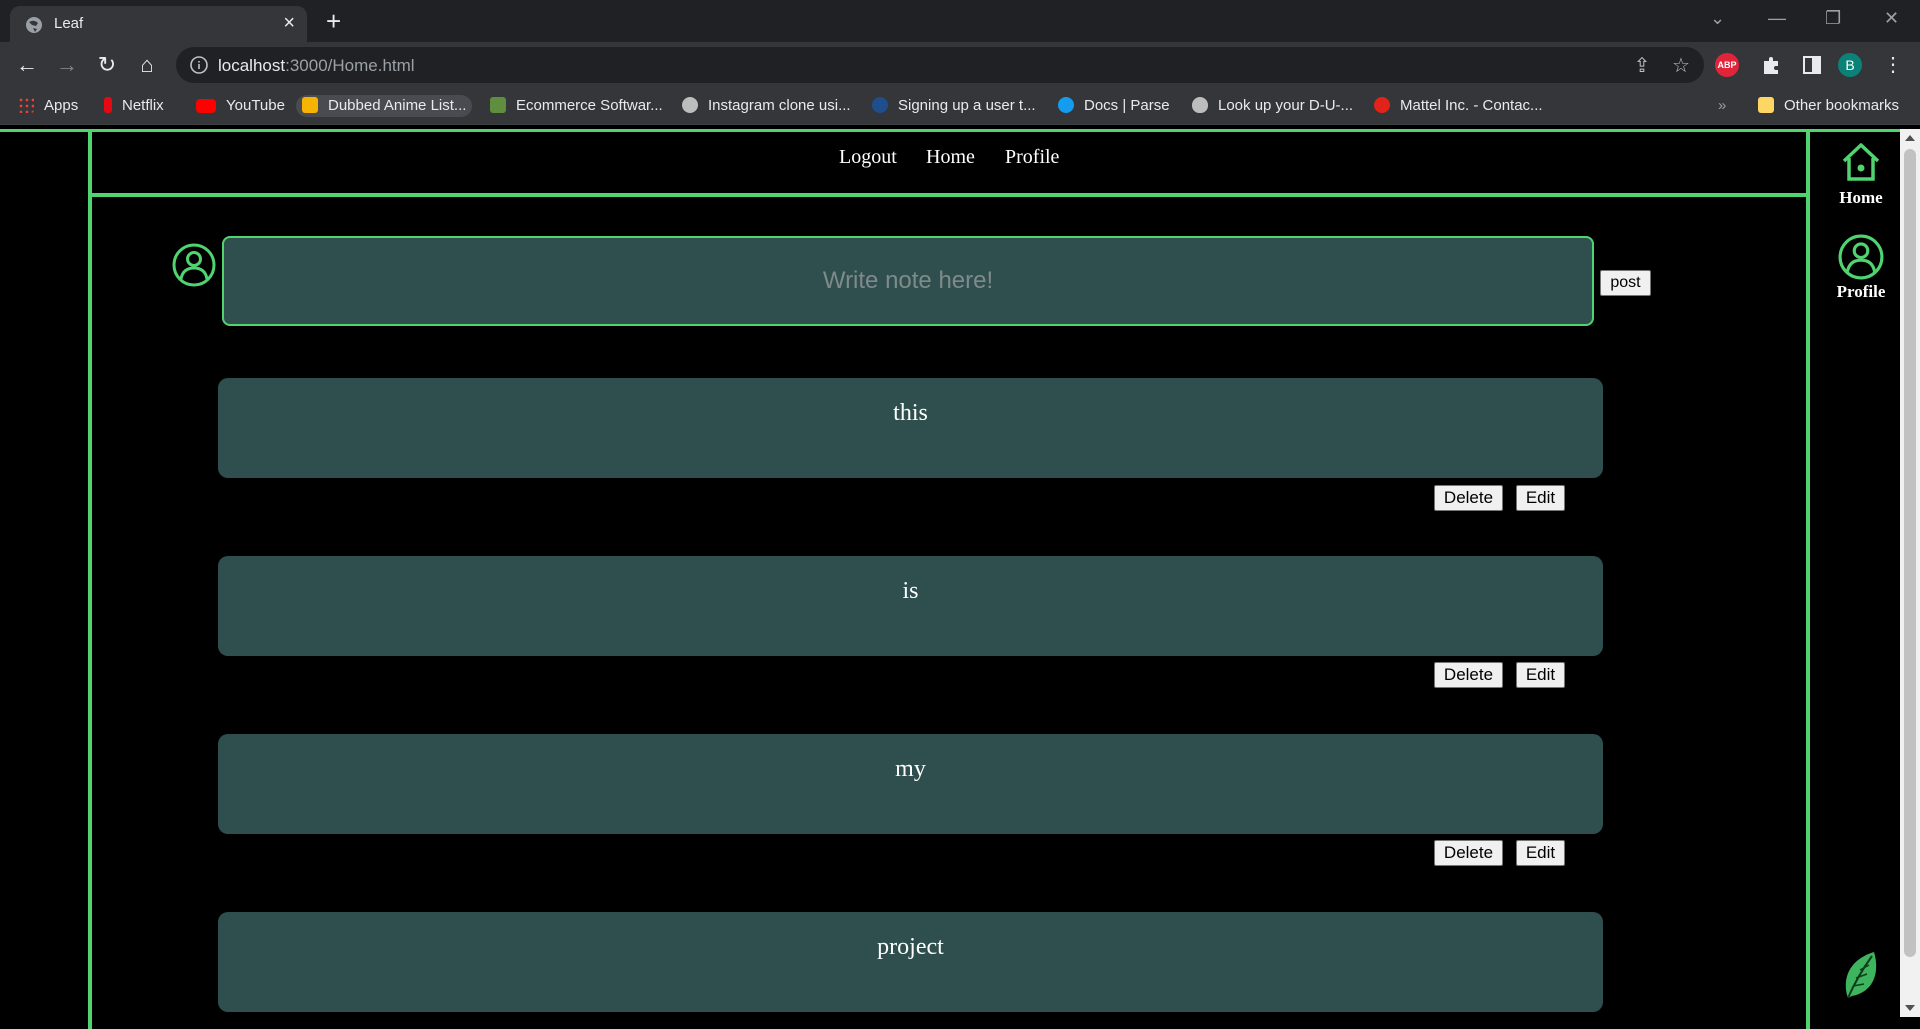  Describe the element at coordinates (498, 105) in the screenshot. I see `shopify-icon` at that location.